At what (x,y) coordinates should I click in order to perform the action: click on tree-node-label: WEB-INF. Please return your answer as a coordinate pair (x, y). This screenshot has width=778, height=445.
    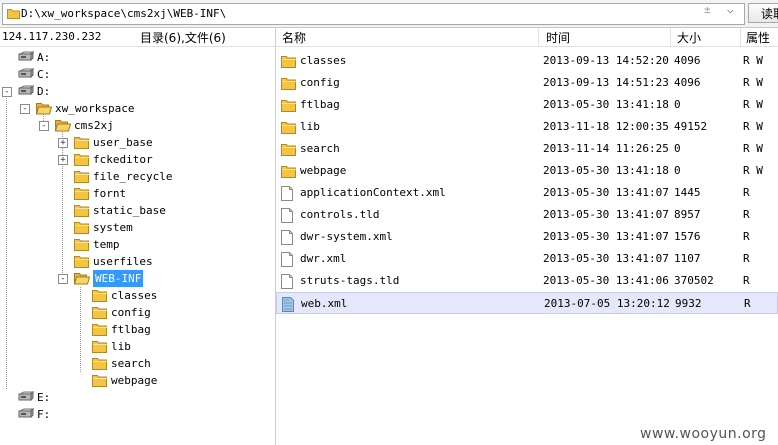
    Looking at the image, I should click on (118, 278).